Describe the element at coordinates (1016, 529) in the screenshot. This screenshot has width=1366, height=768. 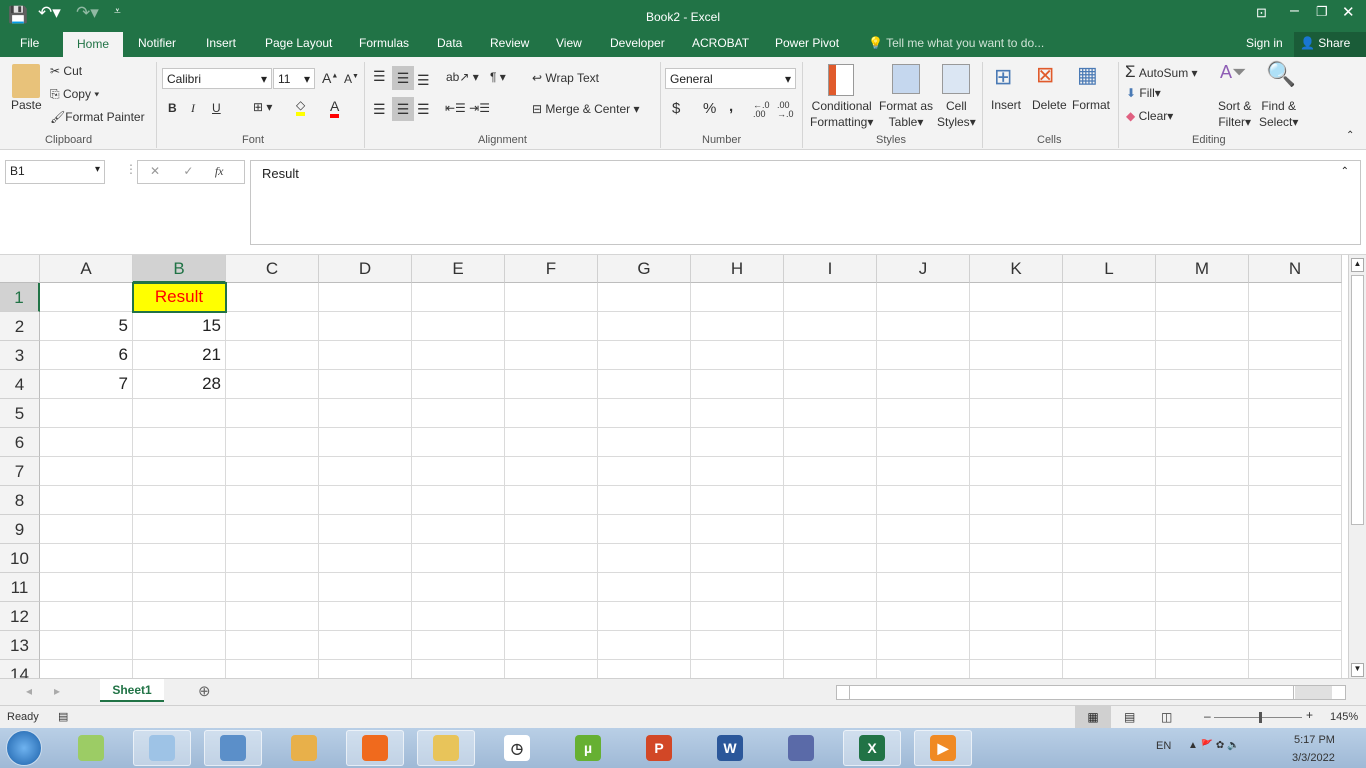
I see `cell-K9` at that location.